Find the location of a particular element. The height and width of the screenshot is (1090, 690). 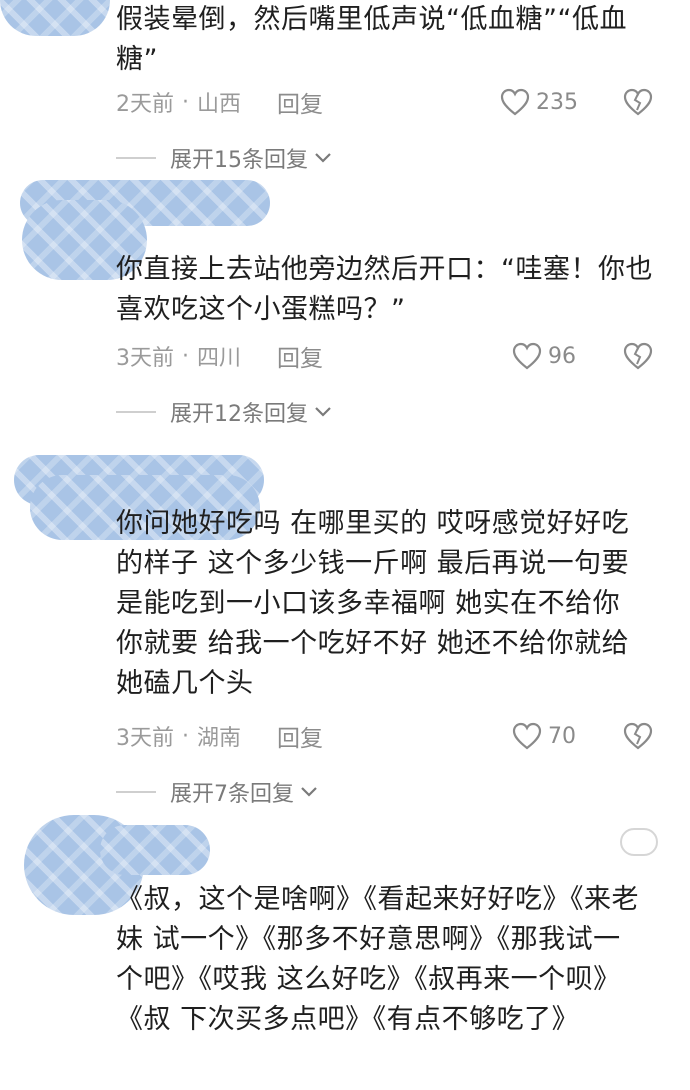

comment-meta: 3天前 · 湖南 回复 is located at coordinates (219, 736).